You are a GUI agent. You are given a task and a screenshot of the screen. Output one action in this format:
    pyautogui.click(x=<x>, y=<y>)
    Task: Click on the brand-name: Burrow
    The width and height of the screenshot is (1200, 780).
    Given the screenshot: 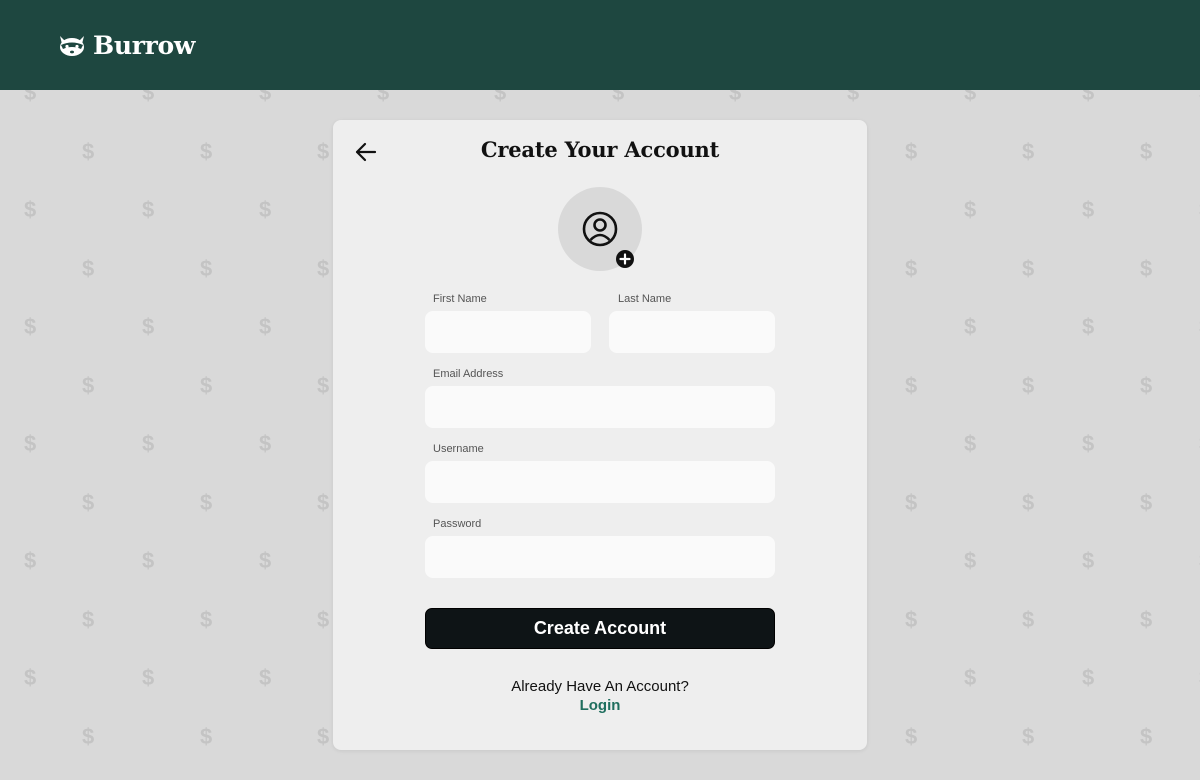 What is the action you would take?
    pyautogui.click(x=144, y=45)
    